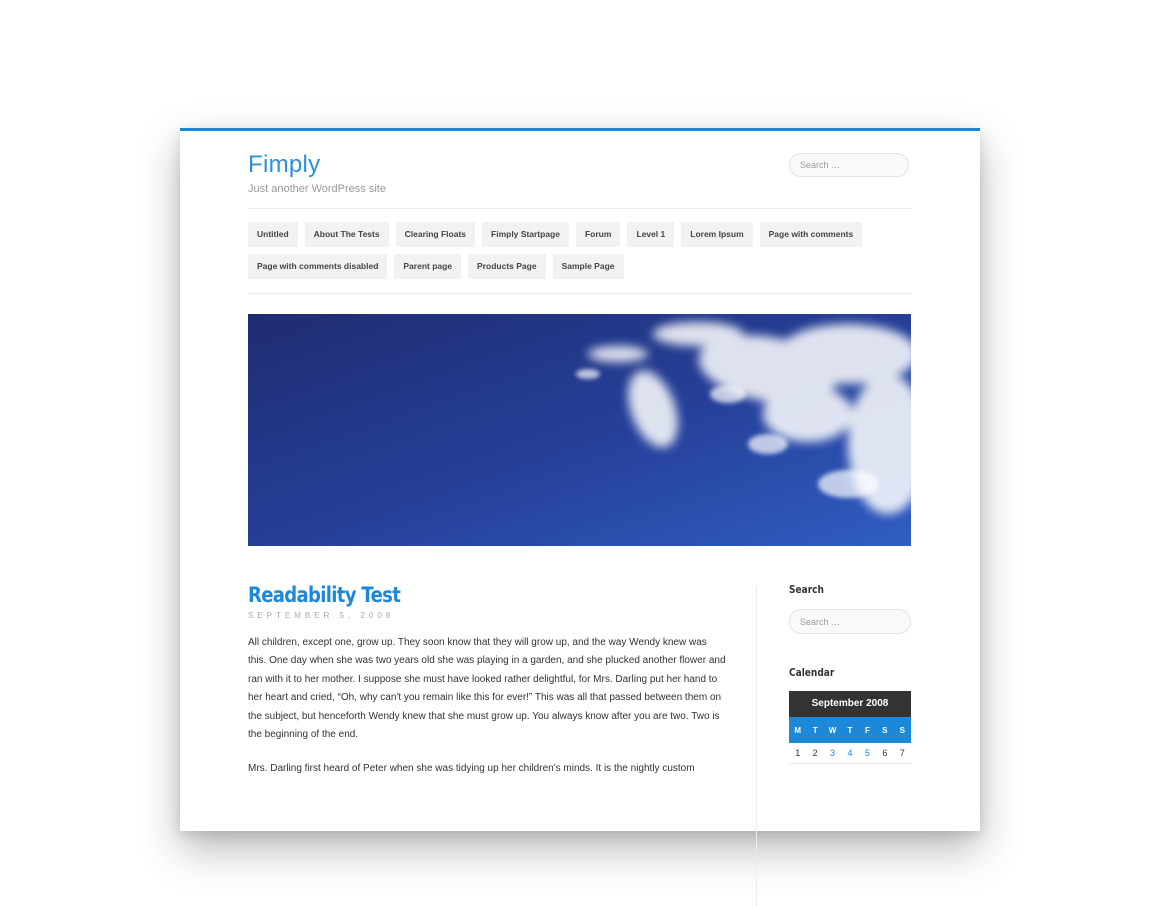 The image size is (1160, 906). I want to click on nav-item-sample-page: Sample Page, so click(588, 266).